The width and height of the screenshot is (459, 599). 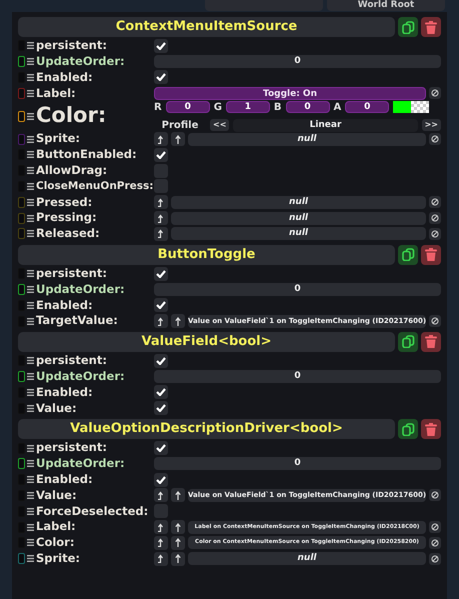 I want to click on previous-button: <<, so click(x=220, y=125).